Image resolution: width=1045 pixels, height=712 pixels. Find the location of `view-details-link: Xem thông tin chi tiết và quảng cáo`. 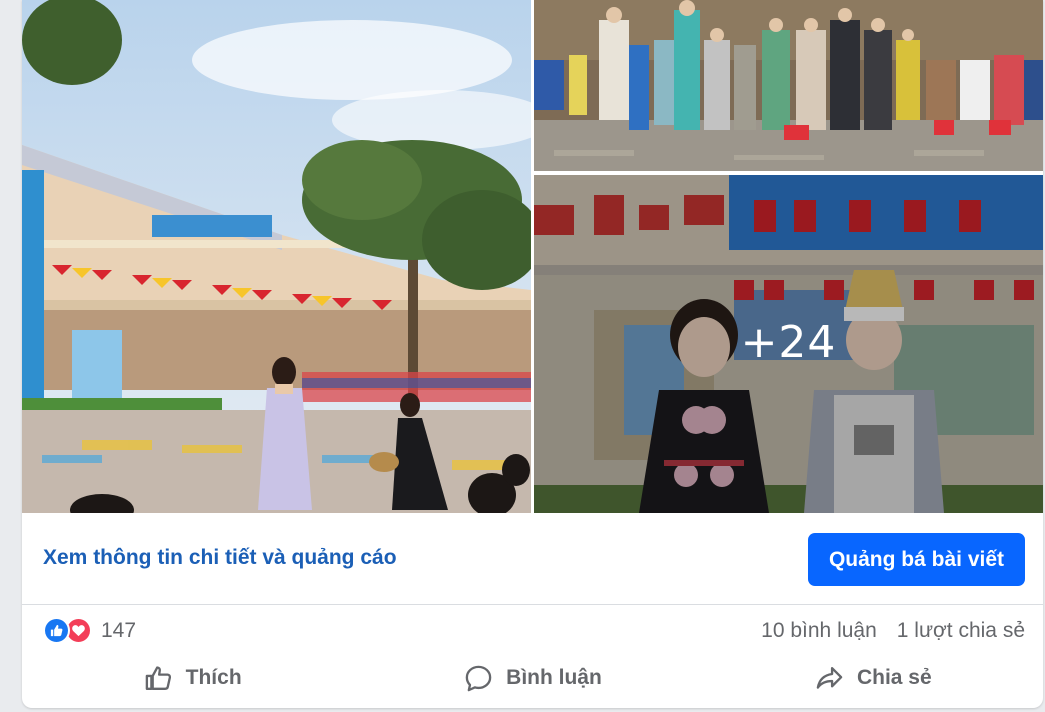

view-details-link: Xem thông tin chi tiết và quảng cáo is located at coordinates (220, 558).